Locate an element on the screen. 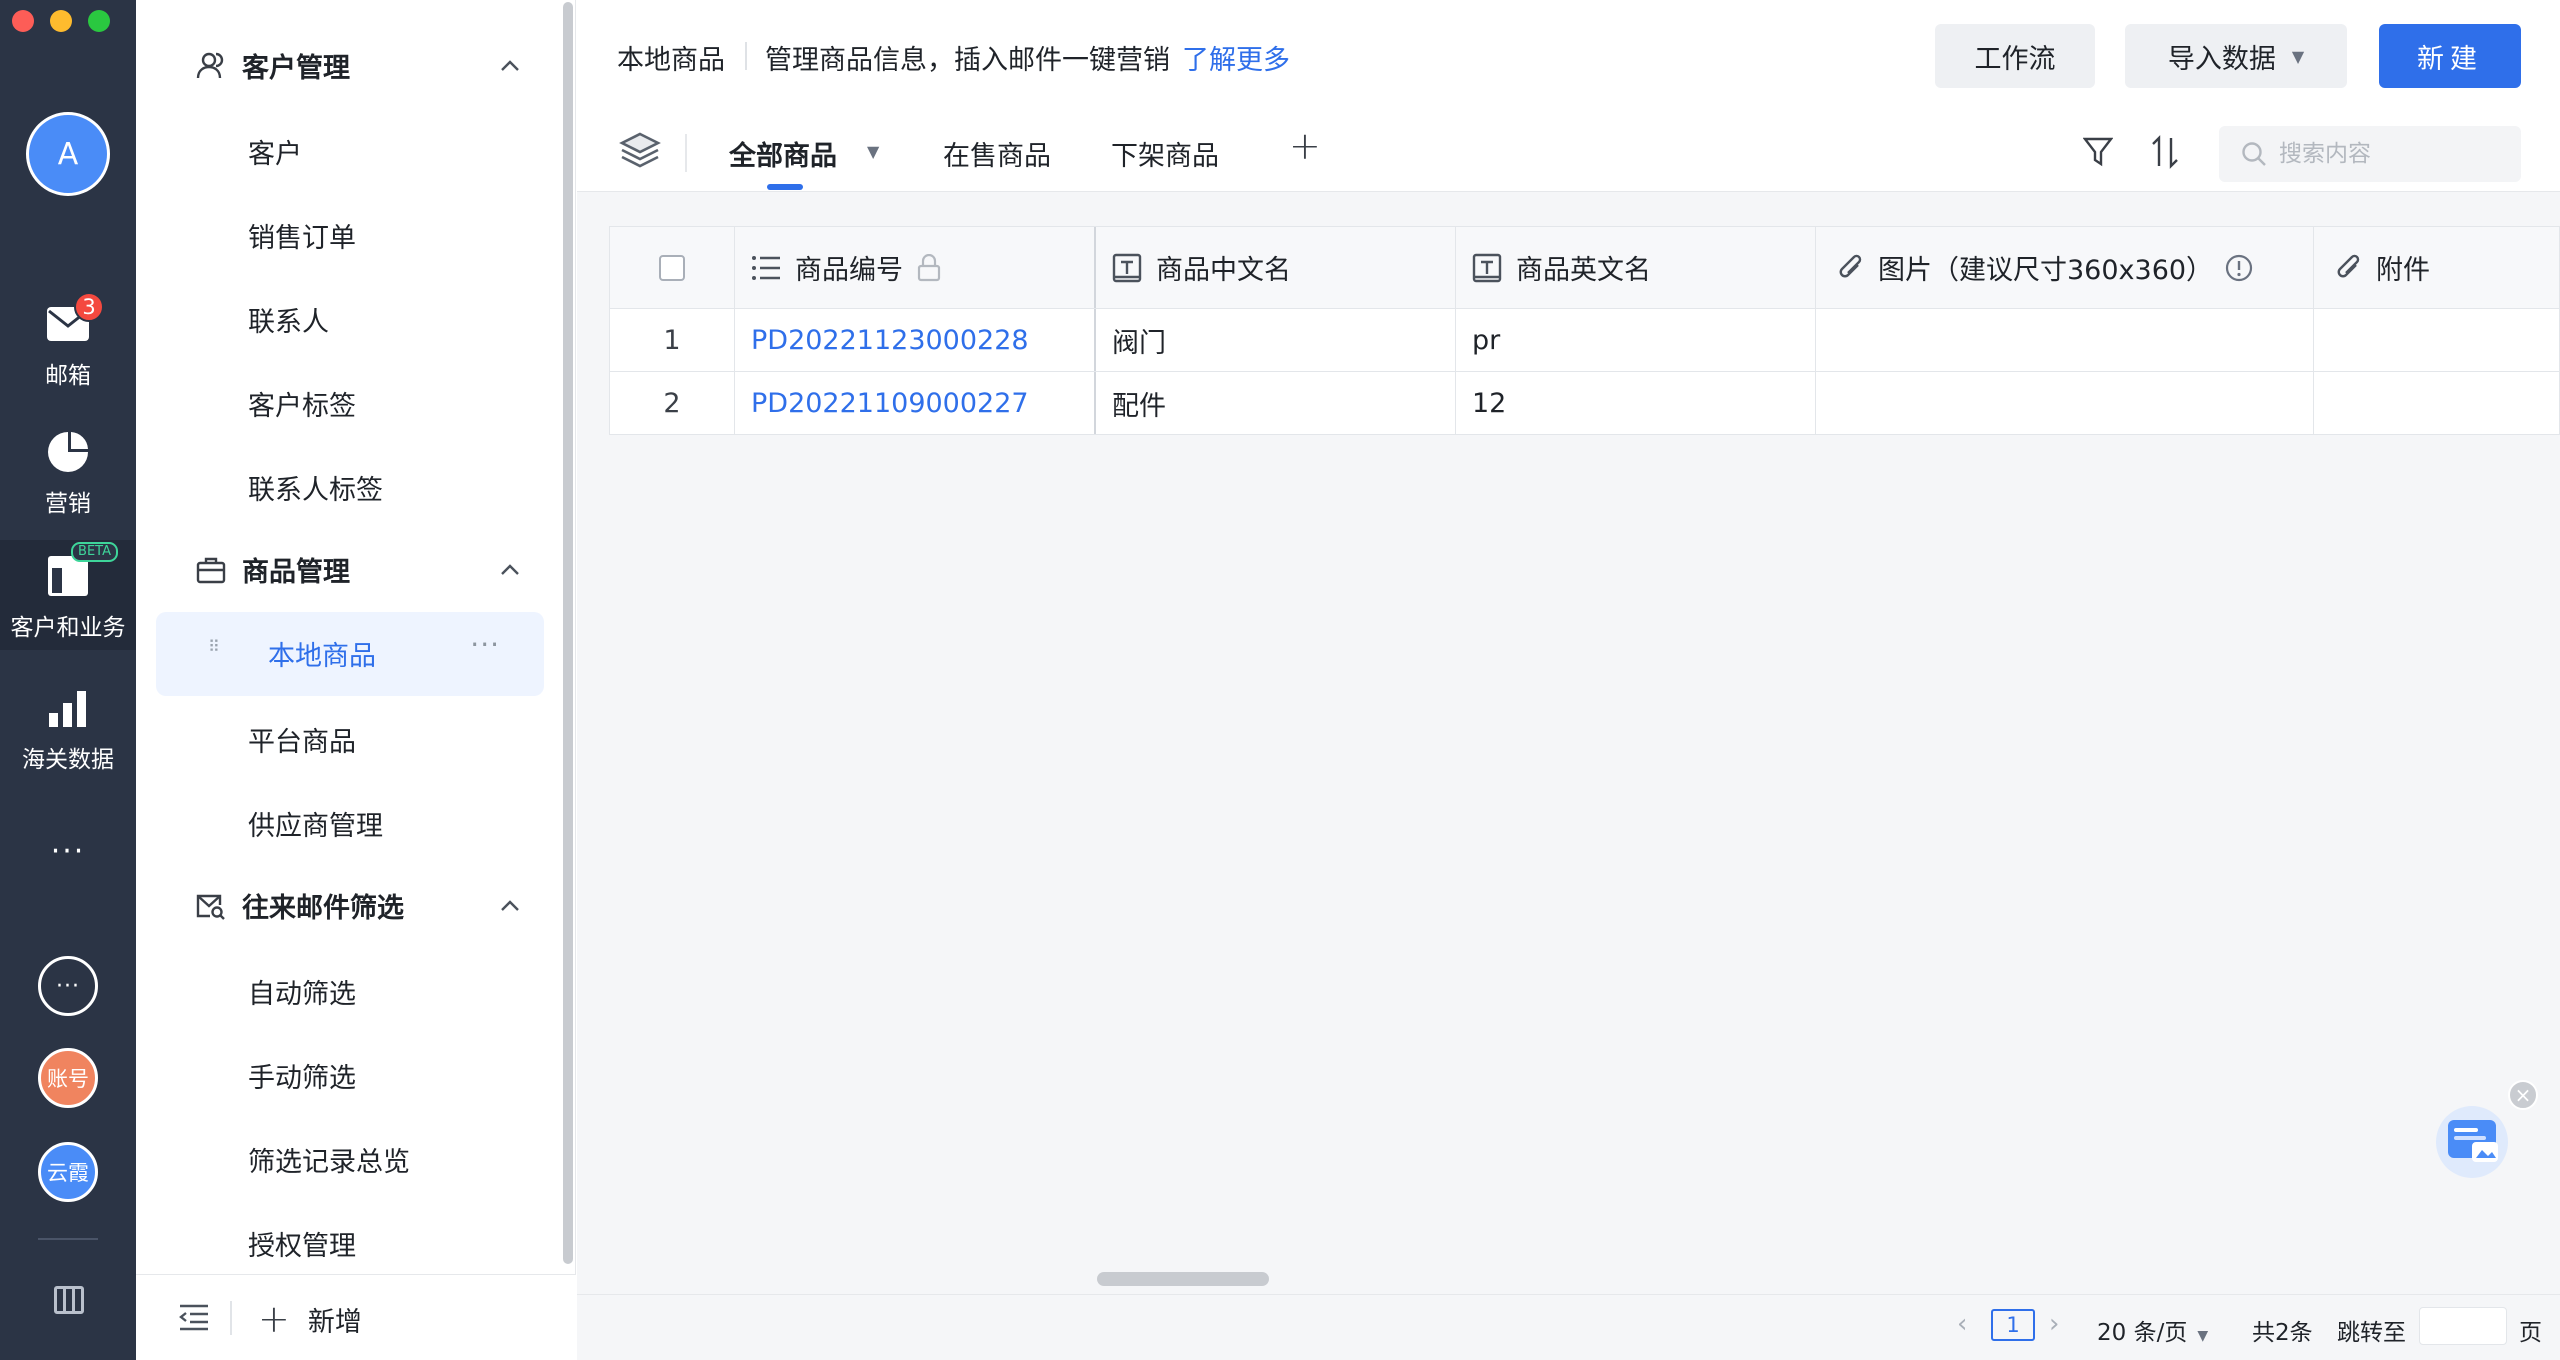  sidebar-item-manual-filter: 手动筛选 is located at coordinates (302, 1075).